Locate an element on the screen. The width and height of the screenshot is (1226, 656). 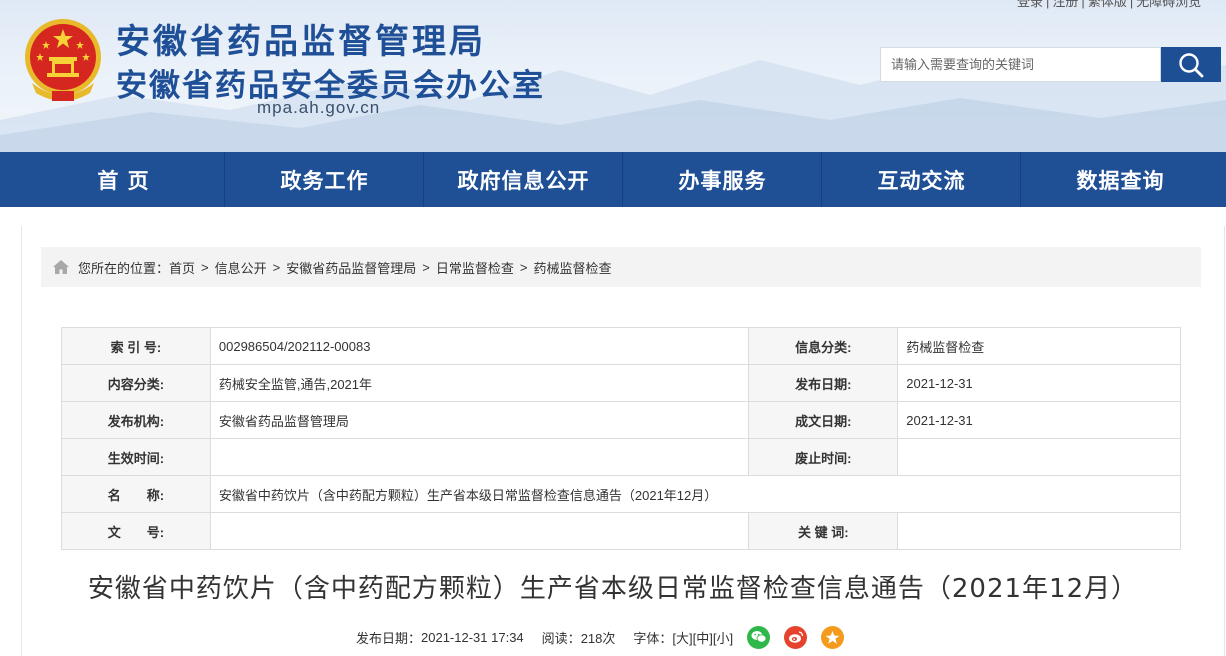
share-wechat-button is located at coordinates (759, 637).